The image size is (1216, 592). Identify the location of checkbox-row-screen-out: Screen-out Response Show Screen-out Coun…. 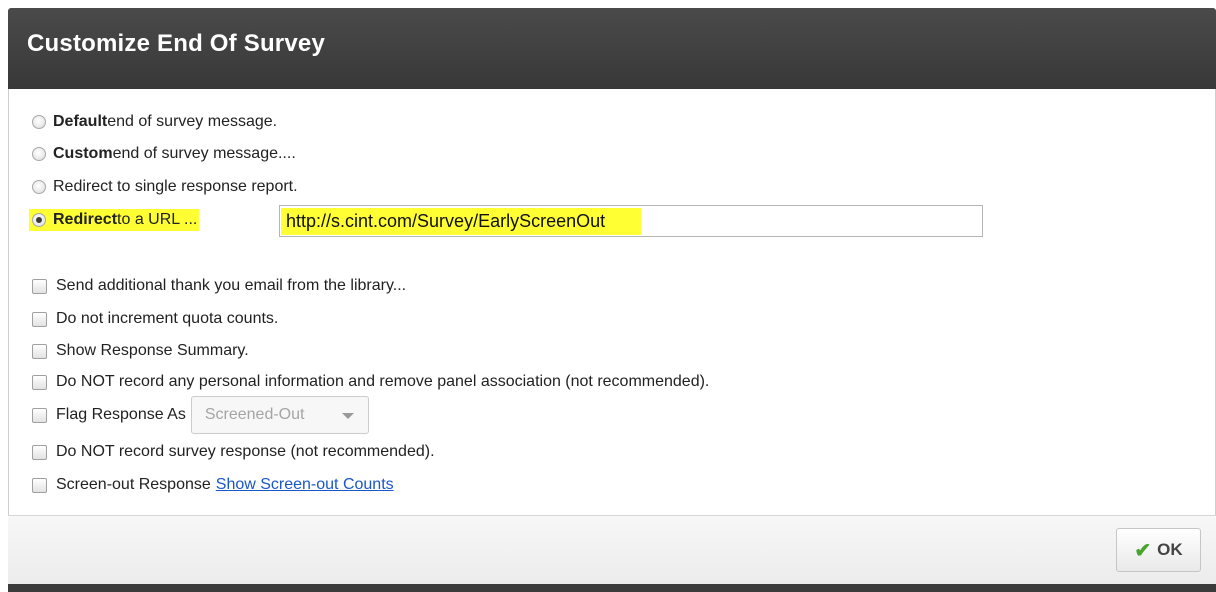
(213, 485).